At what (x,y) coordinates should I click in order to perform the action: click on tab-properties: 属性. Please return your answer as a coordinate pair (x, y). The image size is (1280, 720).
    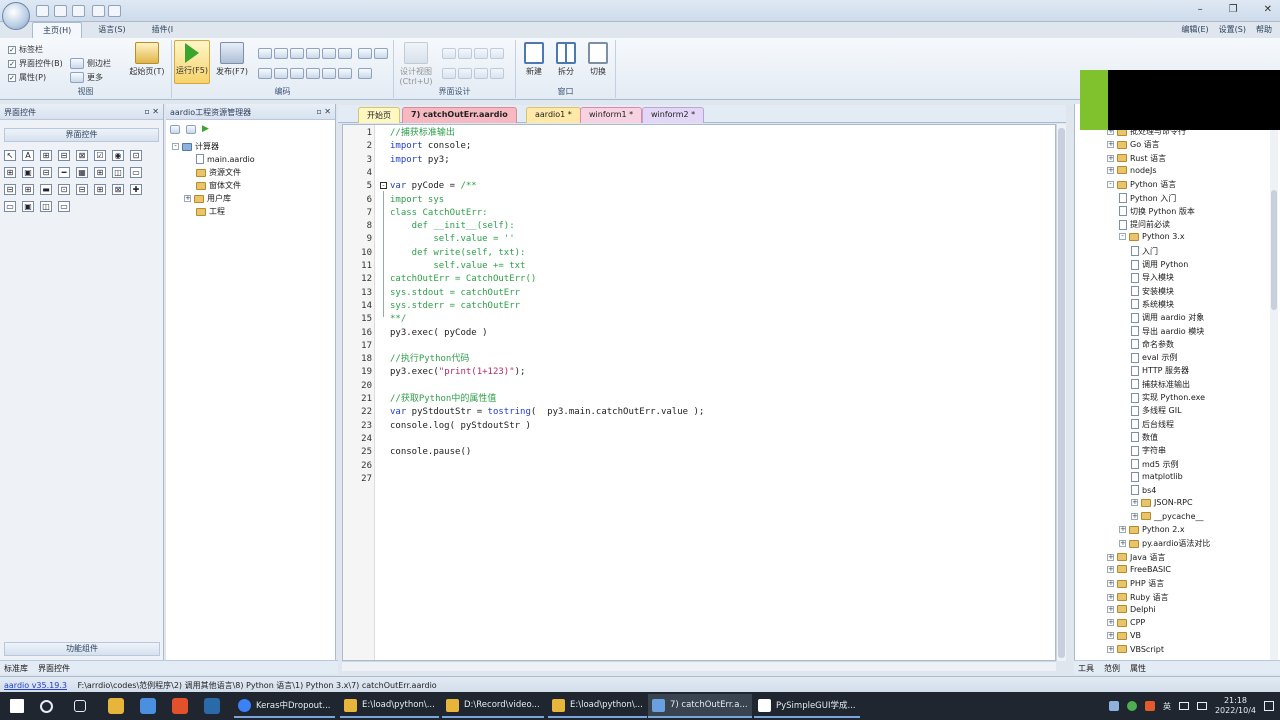
    Looking at the image, I should click on (1138, 668).